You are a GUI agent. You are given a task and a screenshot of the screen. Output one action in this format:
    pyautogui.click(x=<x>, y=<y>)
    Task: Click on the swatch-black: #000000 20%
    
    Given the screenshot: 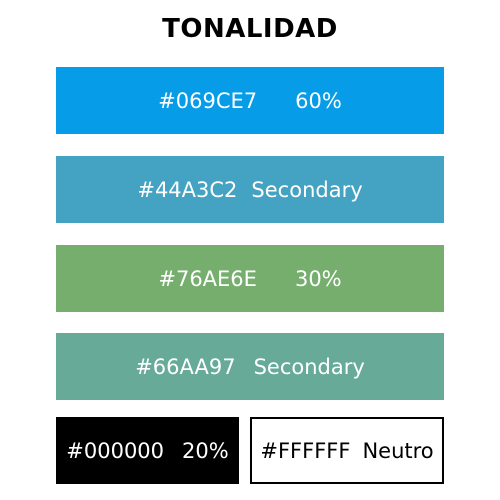 What is the action you would take?
    pyautogui.click(x=147, y=450)
    